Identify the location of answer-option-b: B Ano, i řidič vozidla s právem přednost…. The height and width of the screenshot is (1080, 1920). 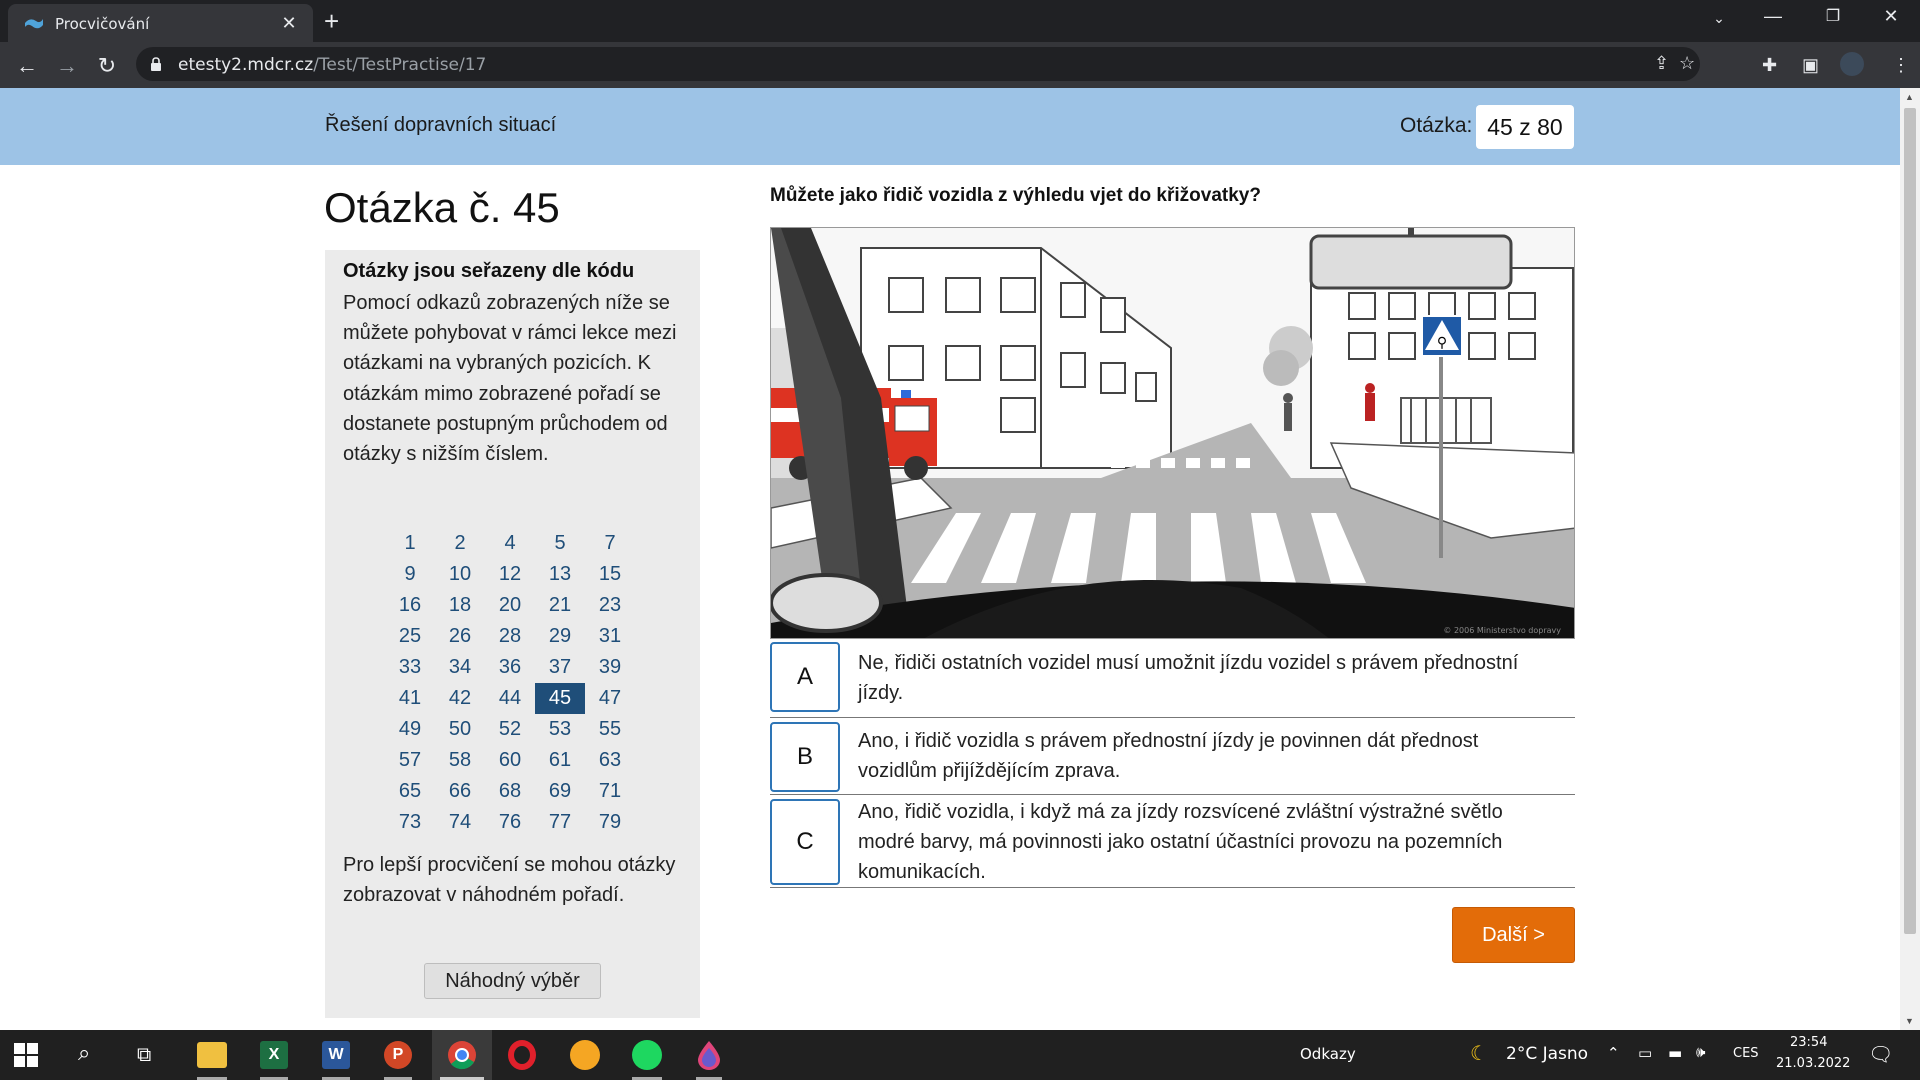
(1172, 756).